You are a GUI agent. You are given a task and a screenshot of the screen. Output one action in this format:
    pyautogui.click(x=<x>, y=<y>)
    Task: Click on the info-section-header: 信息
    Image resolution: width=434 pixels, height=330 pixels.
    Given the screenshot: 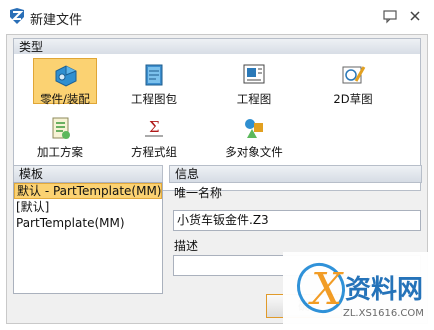 What is the action you would take?
    pyautogui.click(x=295, y=174)
    